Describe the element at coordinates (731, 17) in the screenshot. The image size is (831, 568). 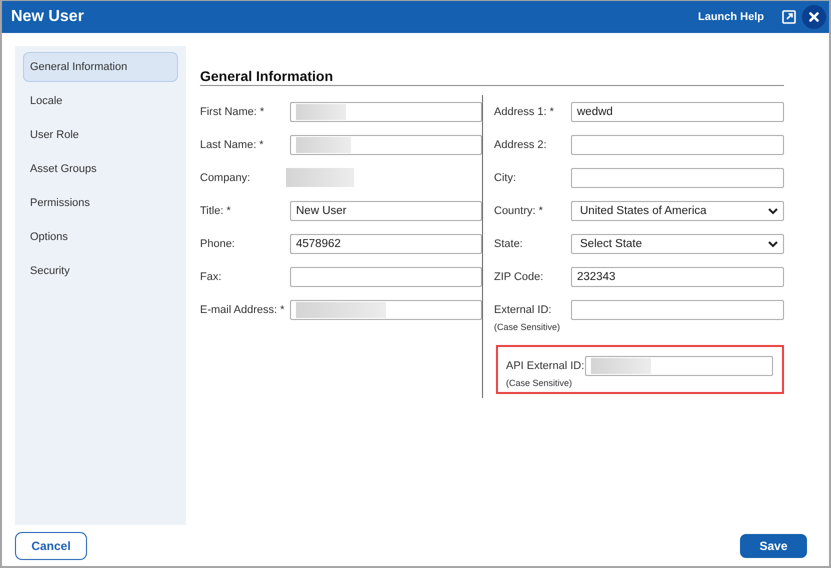
I see `help-link: Launch Help` at that location.